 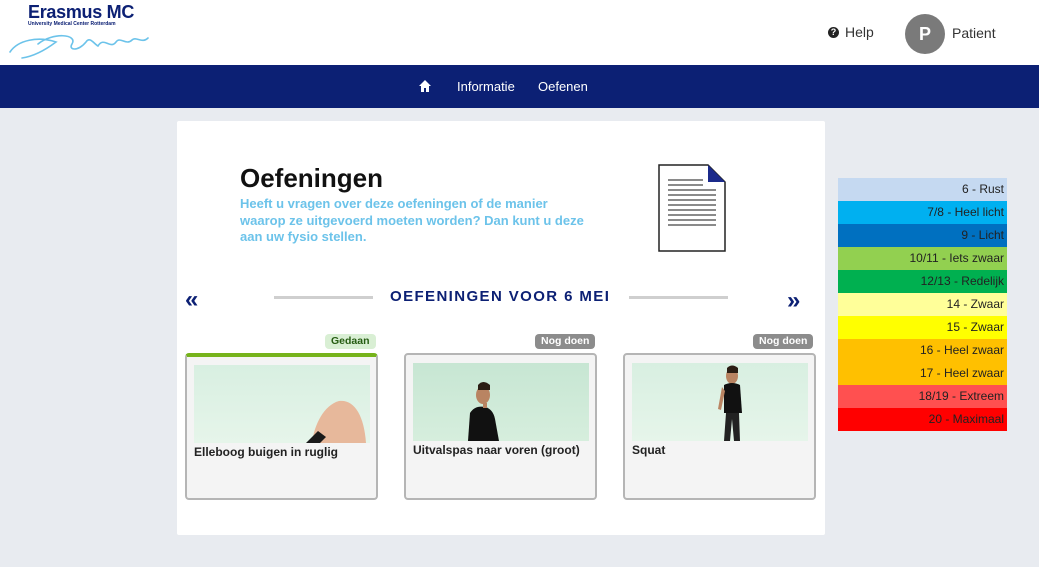 I want to click on borg-row: 15 - Zwaar, so click(x=922, y=327).